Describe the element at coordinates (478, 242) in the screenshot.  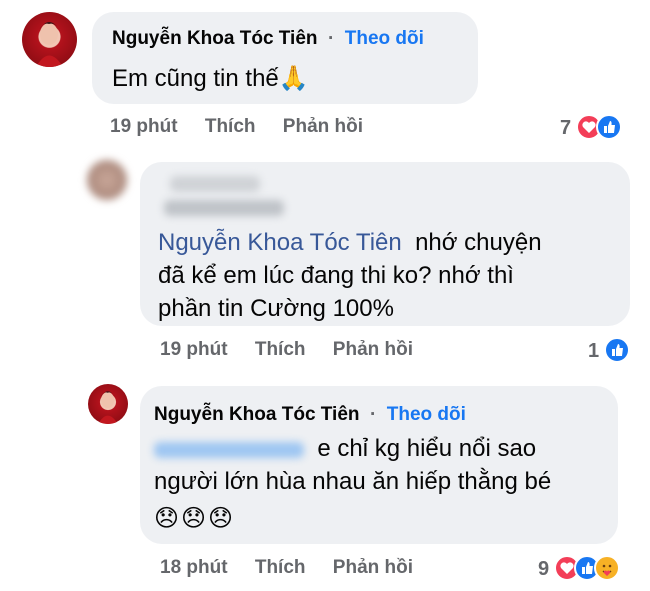
I see `comment-text-line-1: nhớ chuyện` at that location.